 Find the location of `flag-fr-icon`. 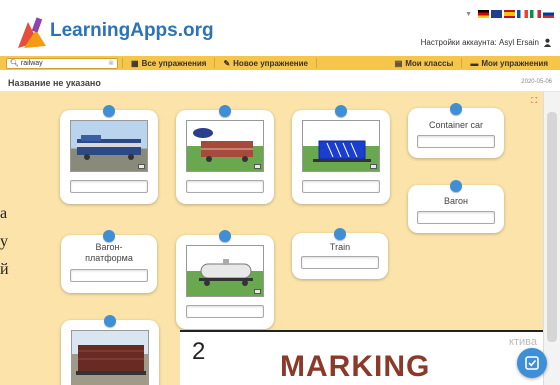

flag-fr-icon is located at coordinates (522, 14).